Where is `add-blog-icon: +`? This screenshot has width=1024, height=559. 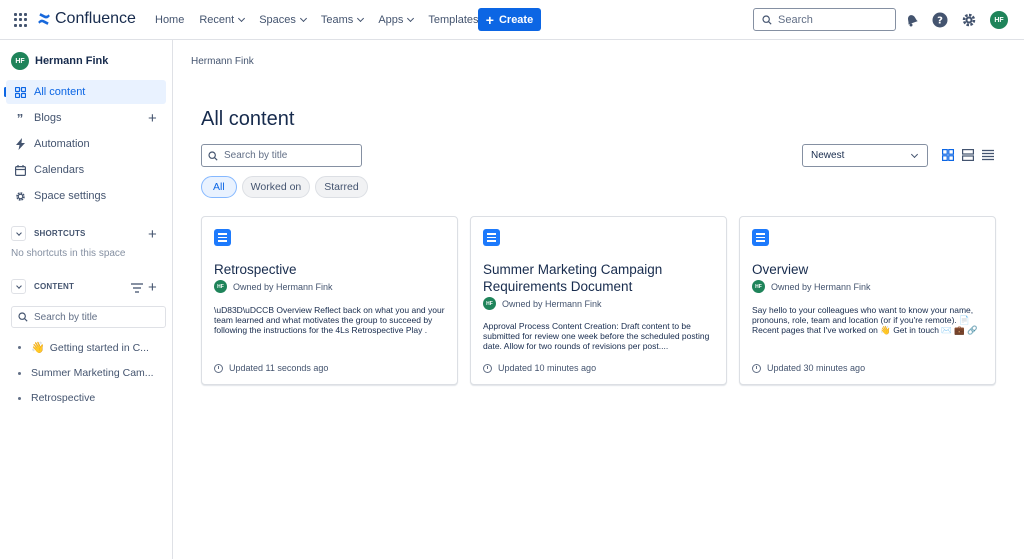
add-blog-icon: + is located at coordinates (152, 118).